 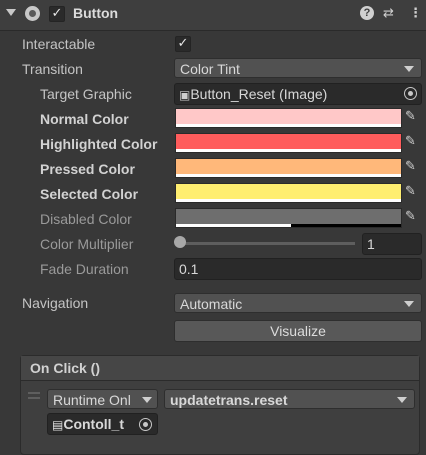 I want to click on pressed-color-swatch, so click(x=288, y=168).